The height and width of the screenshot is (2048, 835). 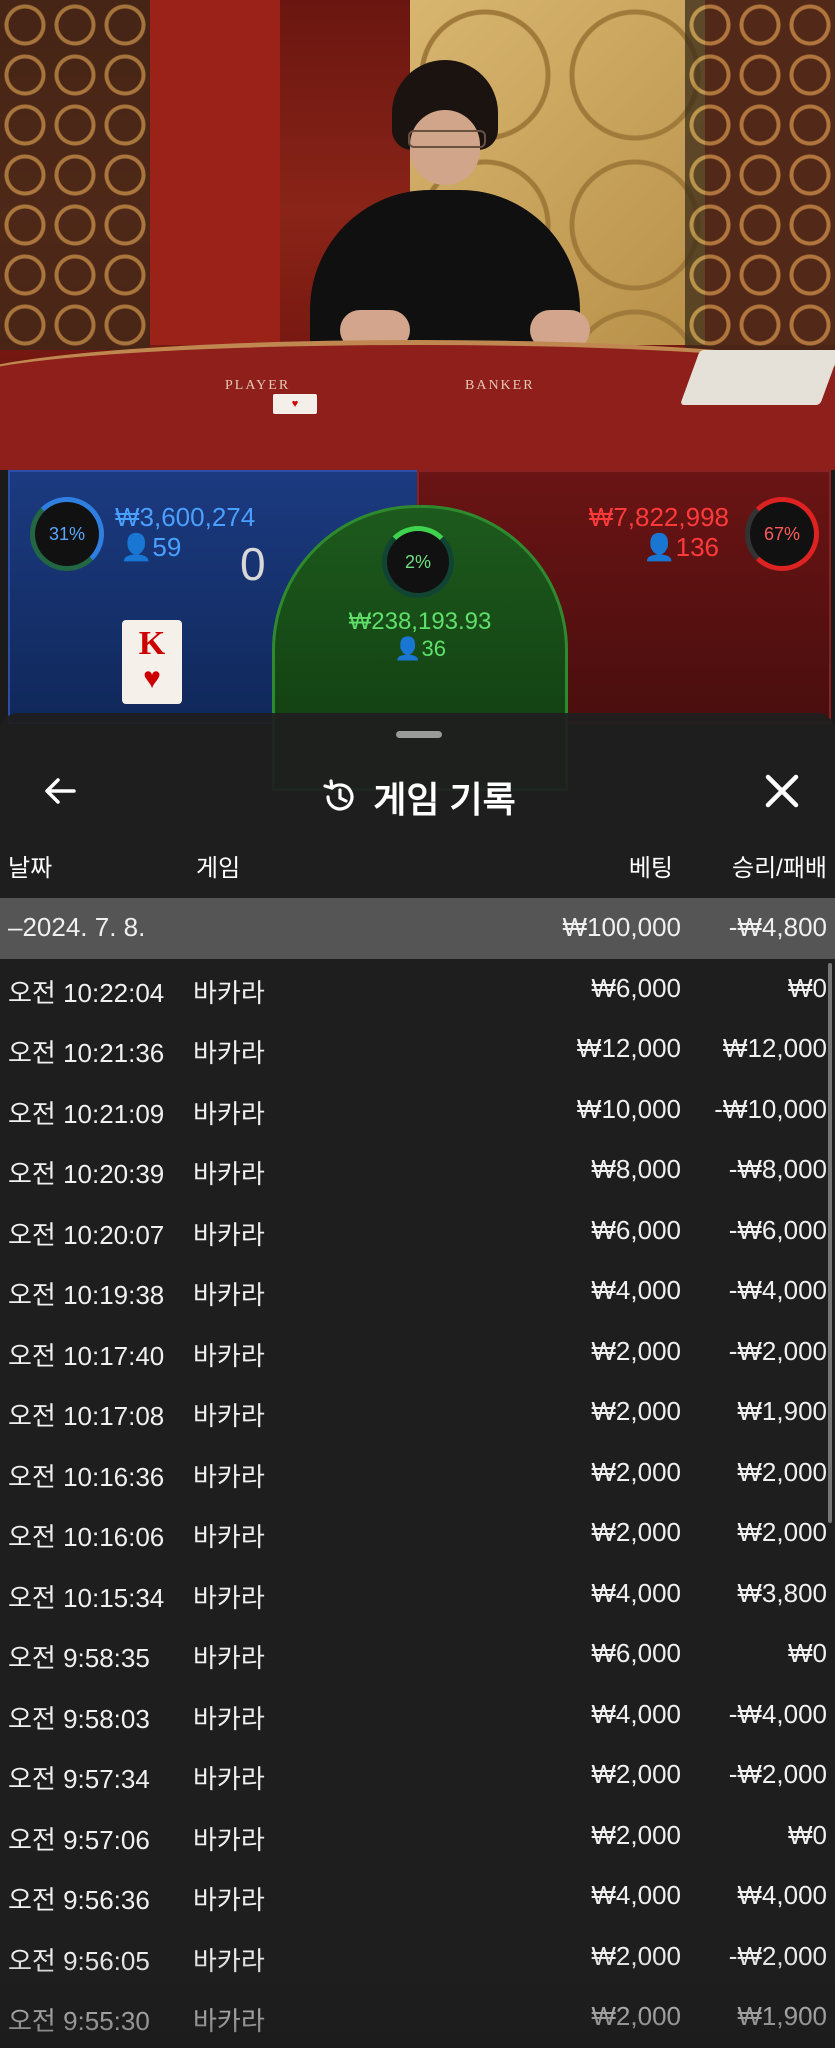 What do you see at coordinates (86, 992) in the screenshot?
I see `row-time: 오전 10:22:04` at bounding box center [86, 992].